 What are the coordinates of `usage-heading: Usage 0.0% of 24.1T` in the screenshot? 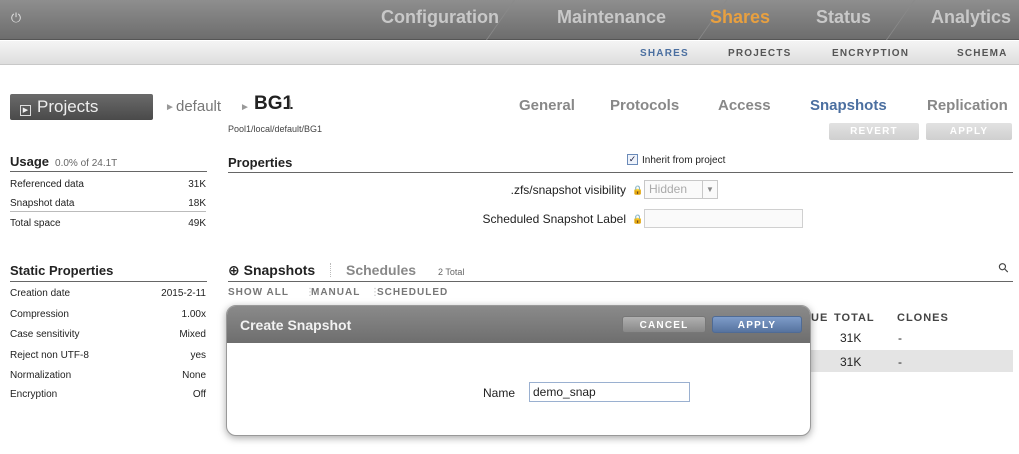 It's located at (63, 161).